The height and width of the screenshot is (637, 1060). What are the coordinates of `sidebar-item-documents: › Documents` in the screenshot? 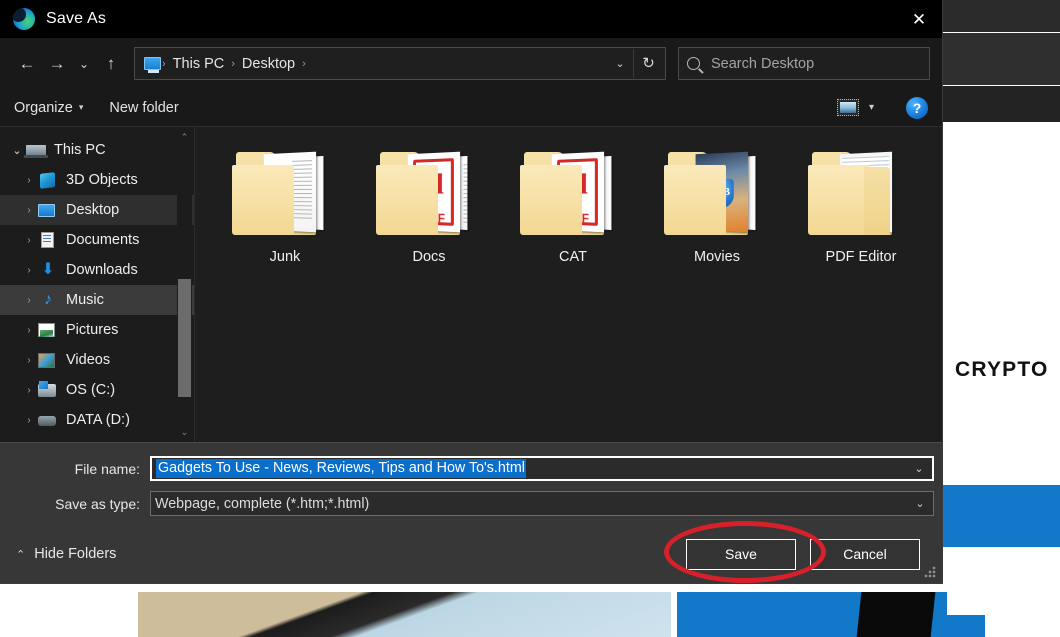 It's located at (97, 240).